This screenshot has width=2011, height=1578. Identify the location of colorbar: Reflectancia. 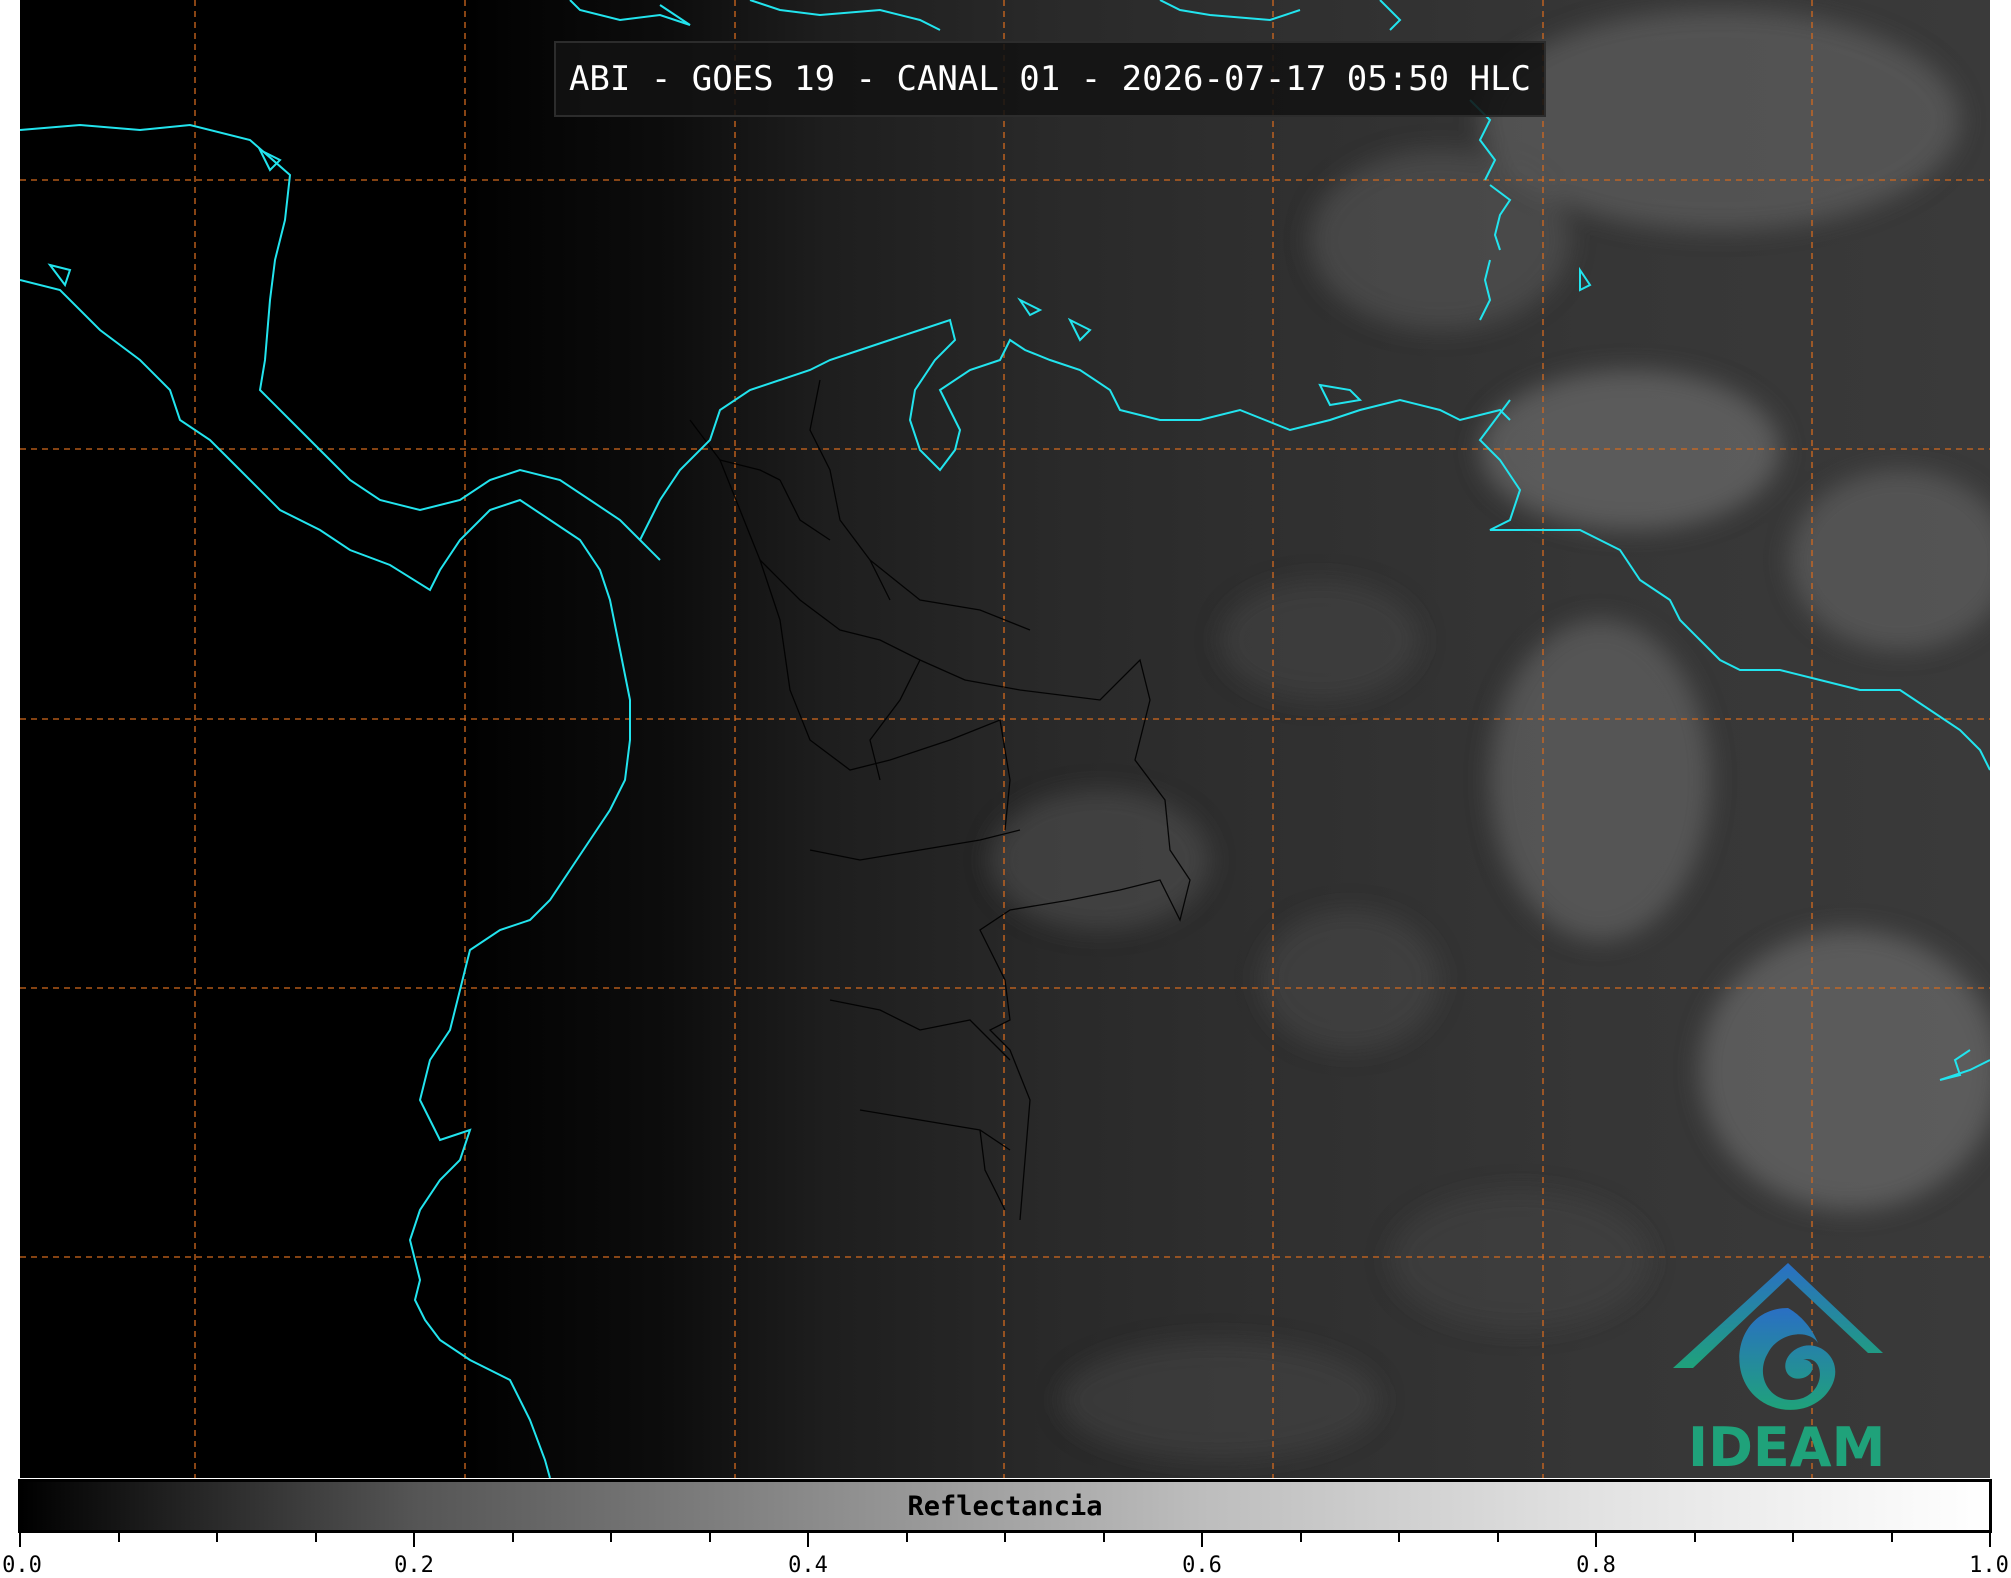
(1005, 1506).